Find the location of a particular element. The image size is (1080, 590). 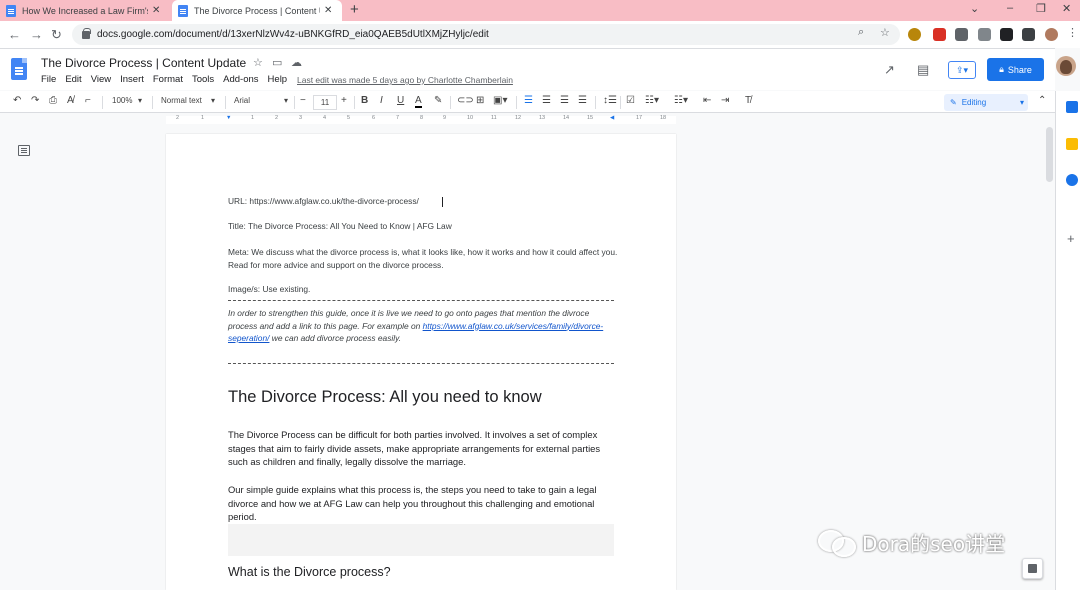

bulleted-list-icon: ☷▾ is located at coordinates (652, 100).